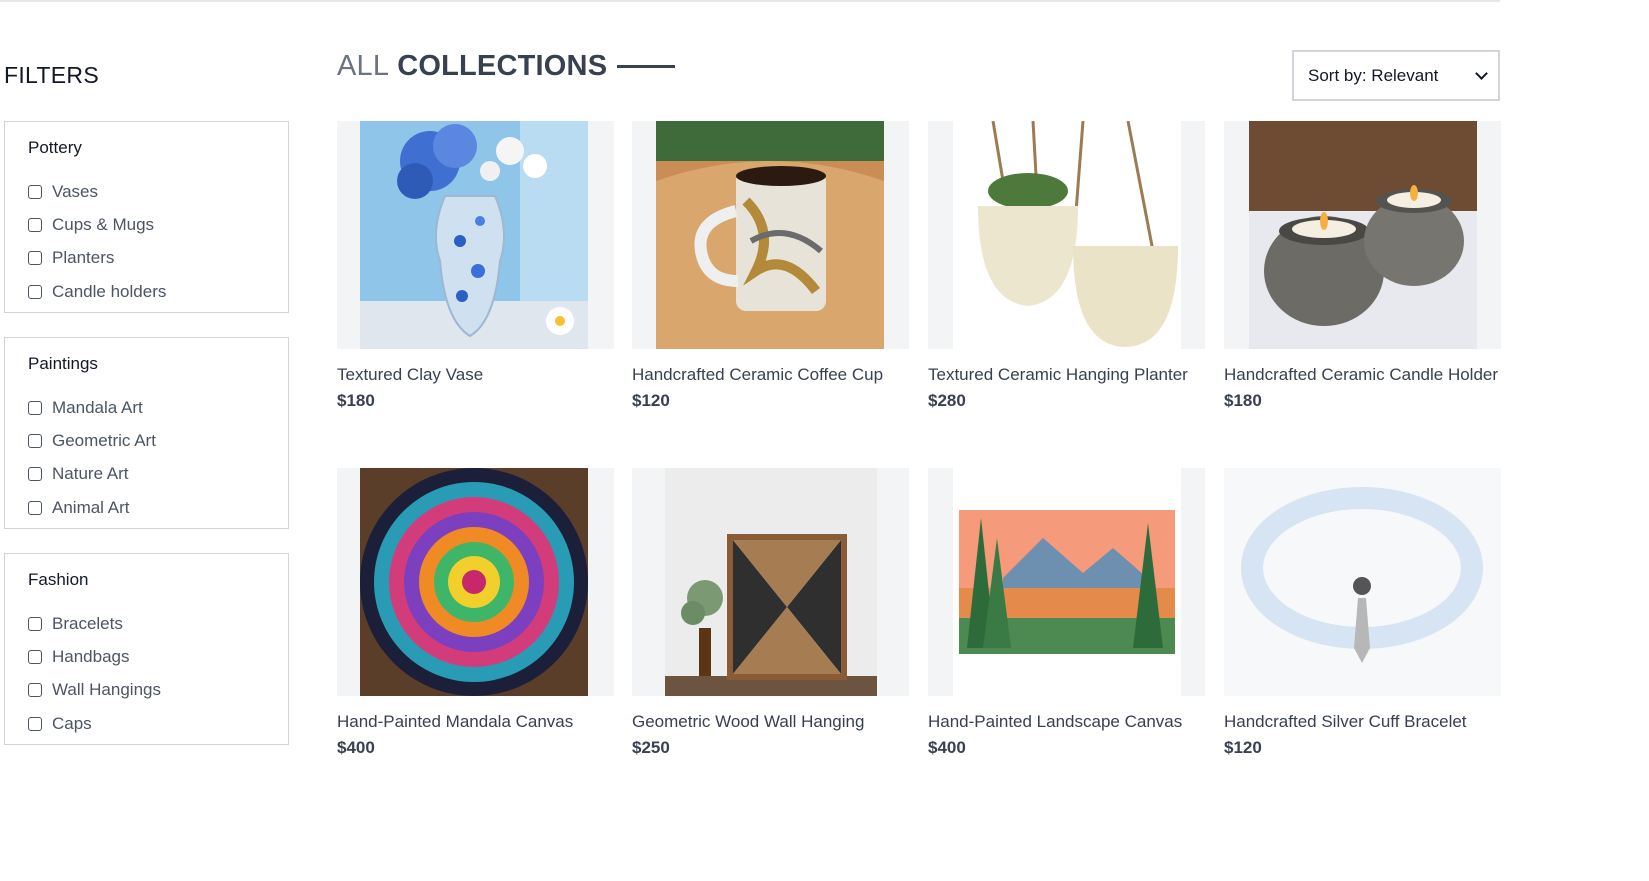 The width and height of the screenshot is (1649, 881). I want to click on product-card: Textured Ceramic Hanging Planter $280, so click(1066, 266).